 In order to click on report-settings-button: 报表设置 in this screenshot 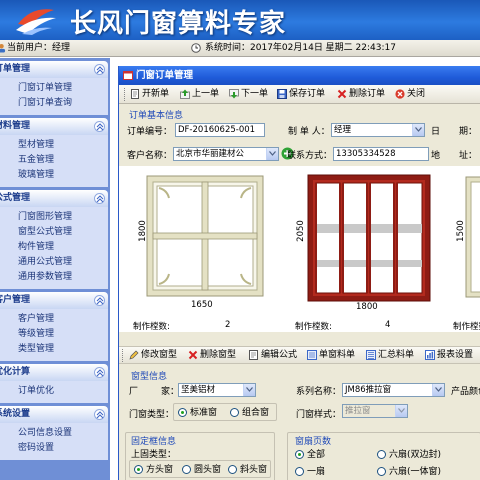, I will do `click(449, 355)`.